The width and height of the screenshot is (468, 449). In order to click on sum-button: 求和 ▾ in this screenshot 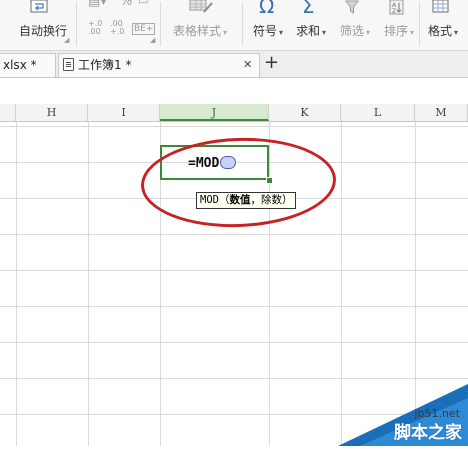, I will do `click(311, 30)`.